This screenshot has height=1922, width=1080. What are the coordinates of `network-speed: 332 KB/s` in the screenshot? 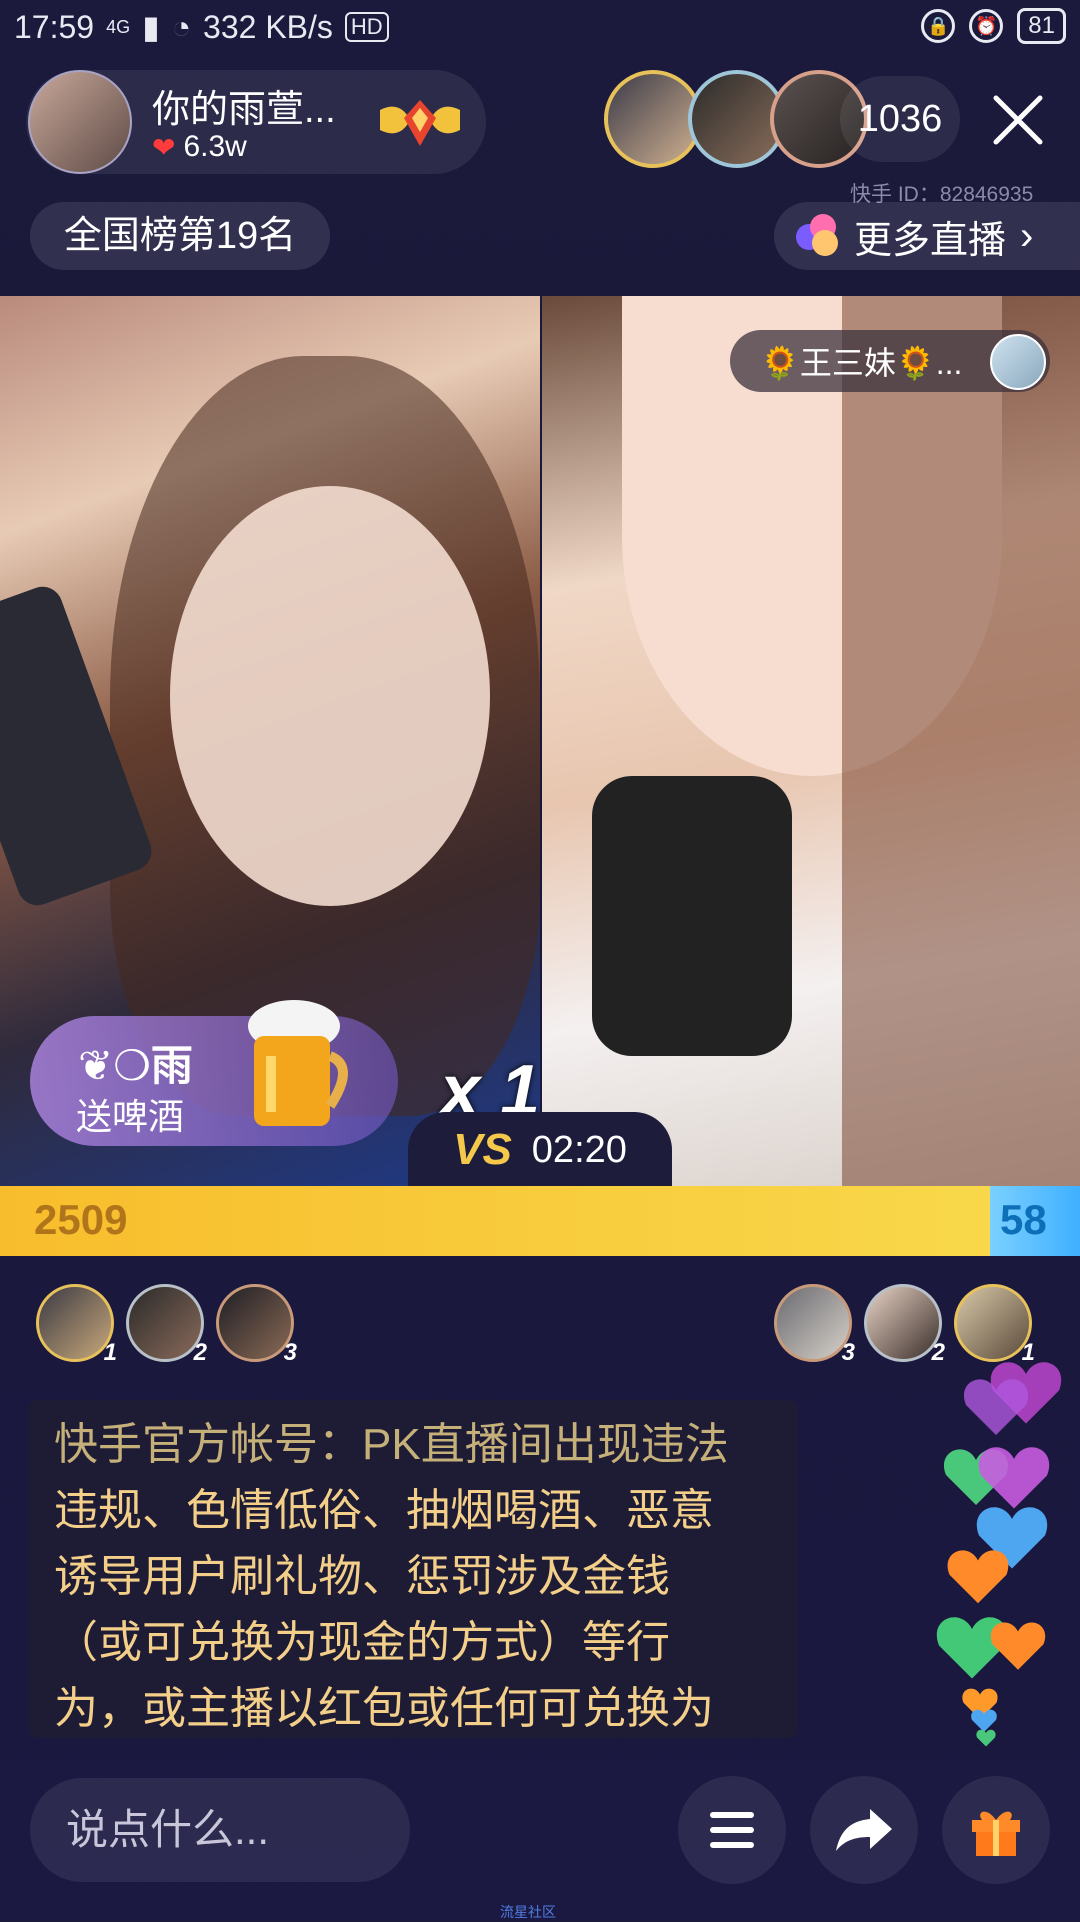 It's located at (268, 26).